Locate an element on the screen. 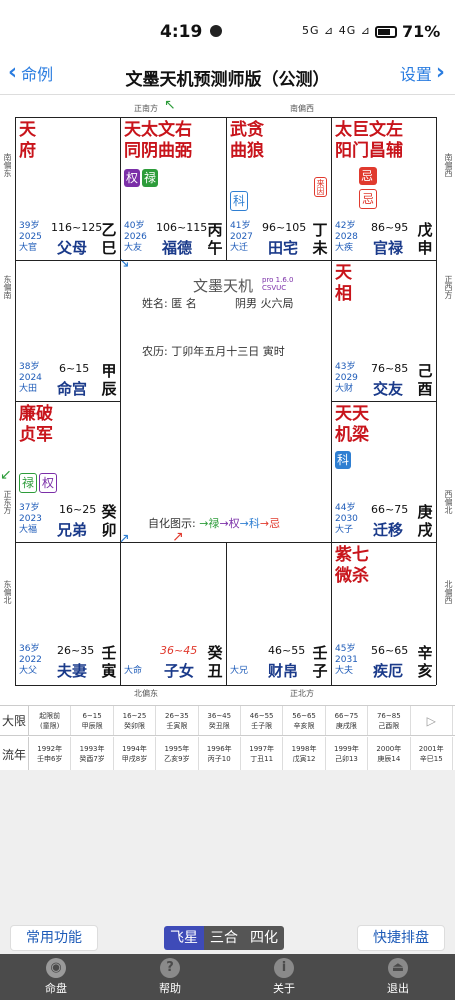  daxian-cell: 26~35 壬寅限 is located at coordinates (177, 720).